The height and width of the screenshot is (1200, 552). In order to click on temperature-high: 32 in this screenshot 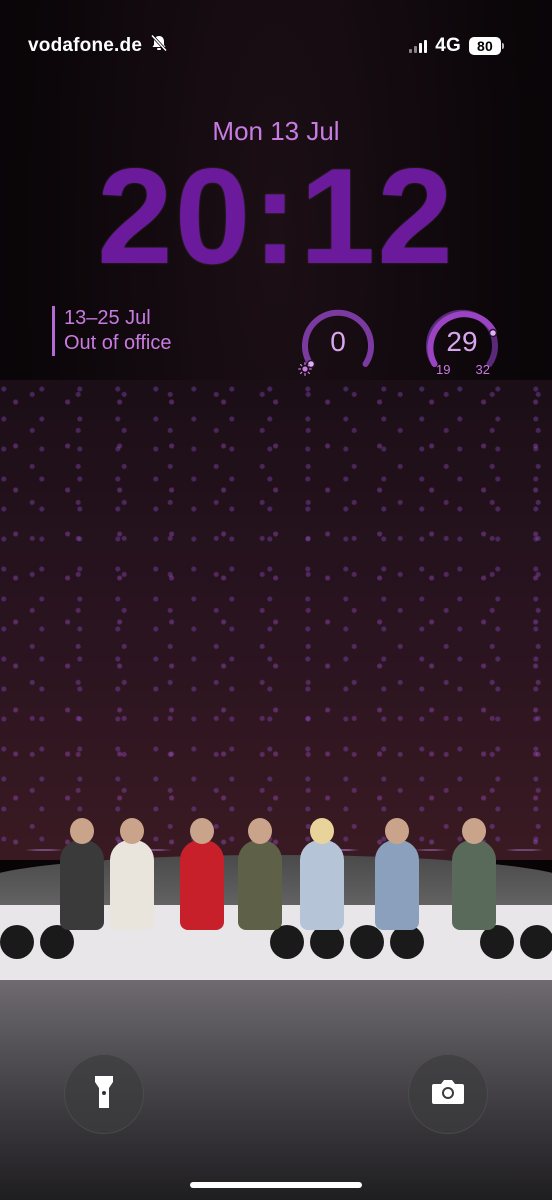, I will do `click(482, 369)`.